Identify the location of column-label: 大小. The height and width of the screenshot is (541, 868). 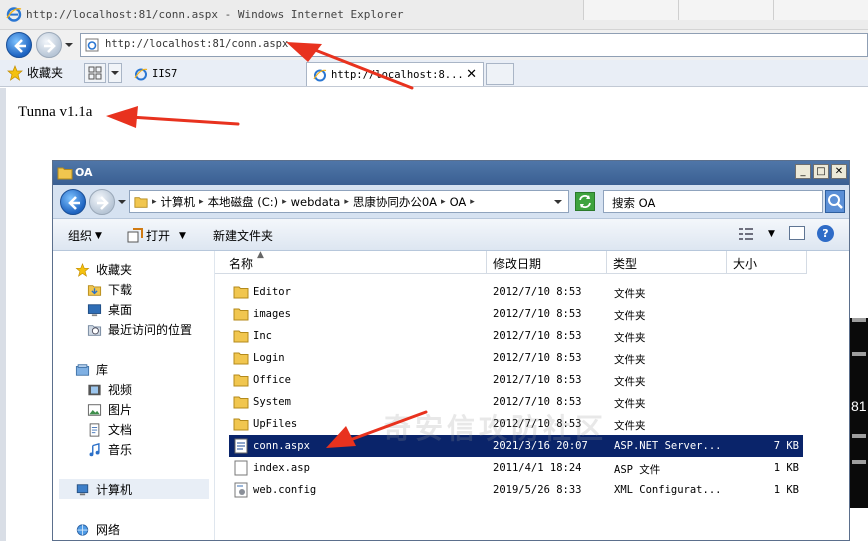
(745, 264).